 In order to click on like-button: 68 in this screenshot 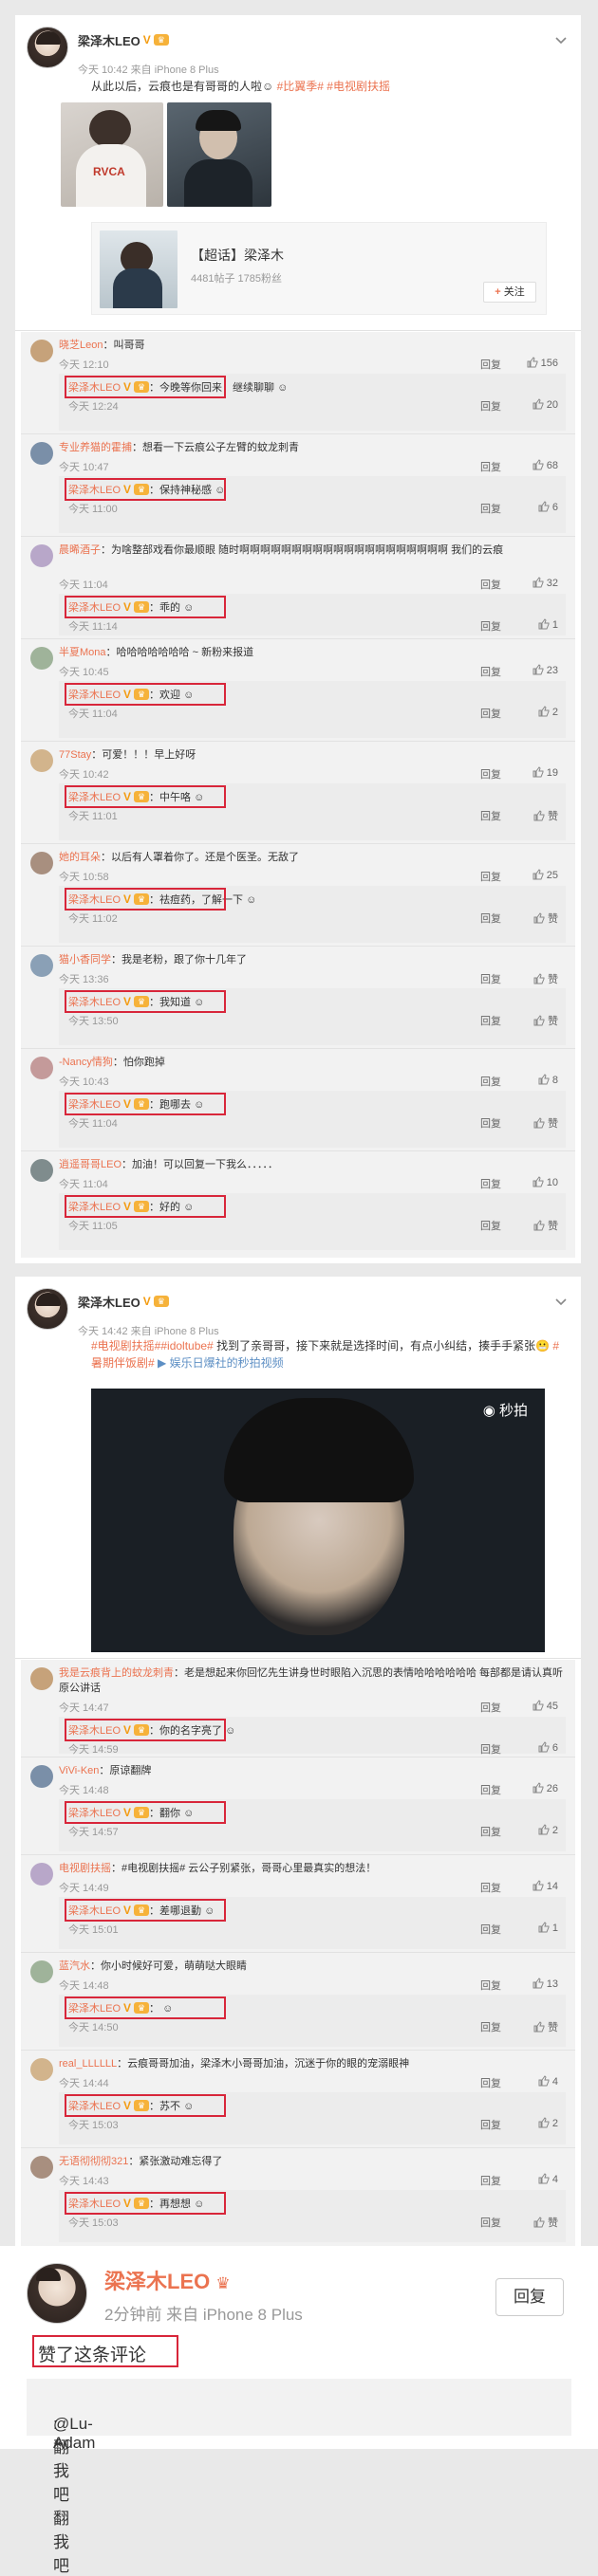, I will do `click(545, 465)`.